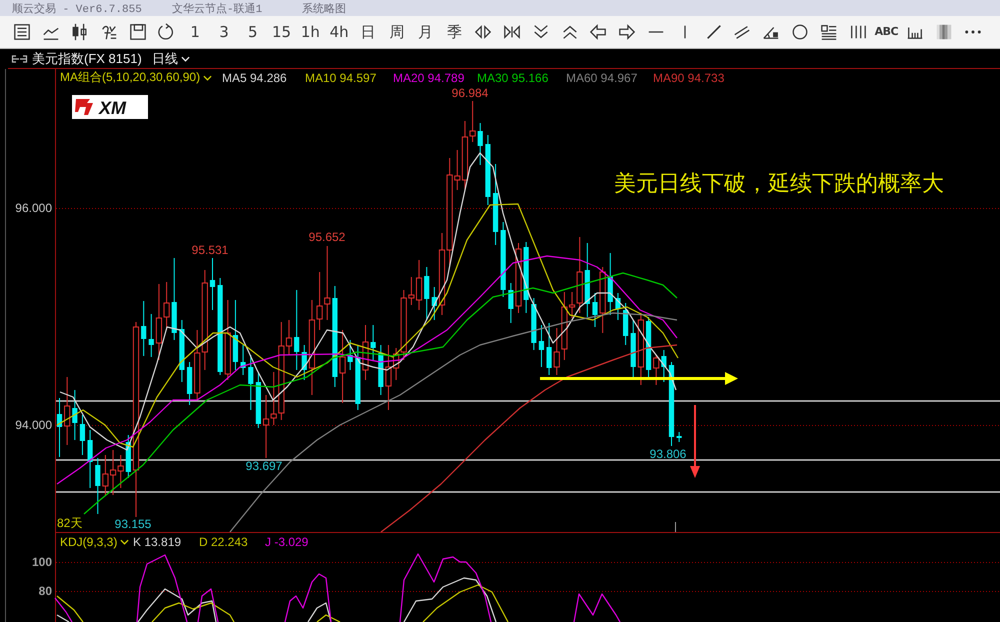  I want to click on legend-value: MA5 94.286, so click(254, 77).